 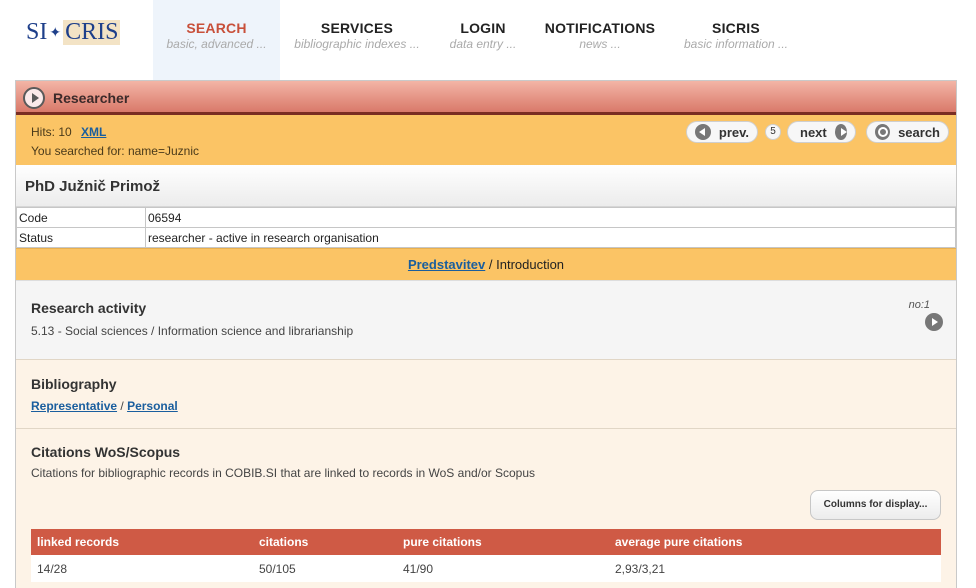 What do you see at coordinates (483, 28) in the screenshot?
I see `nav-login-title: LOGIN` at bounding box center [483, 28].